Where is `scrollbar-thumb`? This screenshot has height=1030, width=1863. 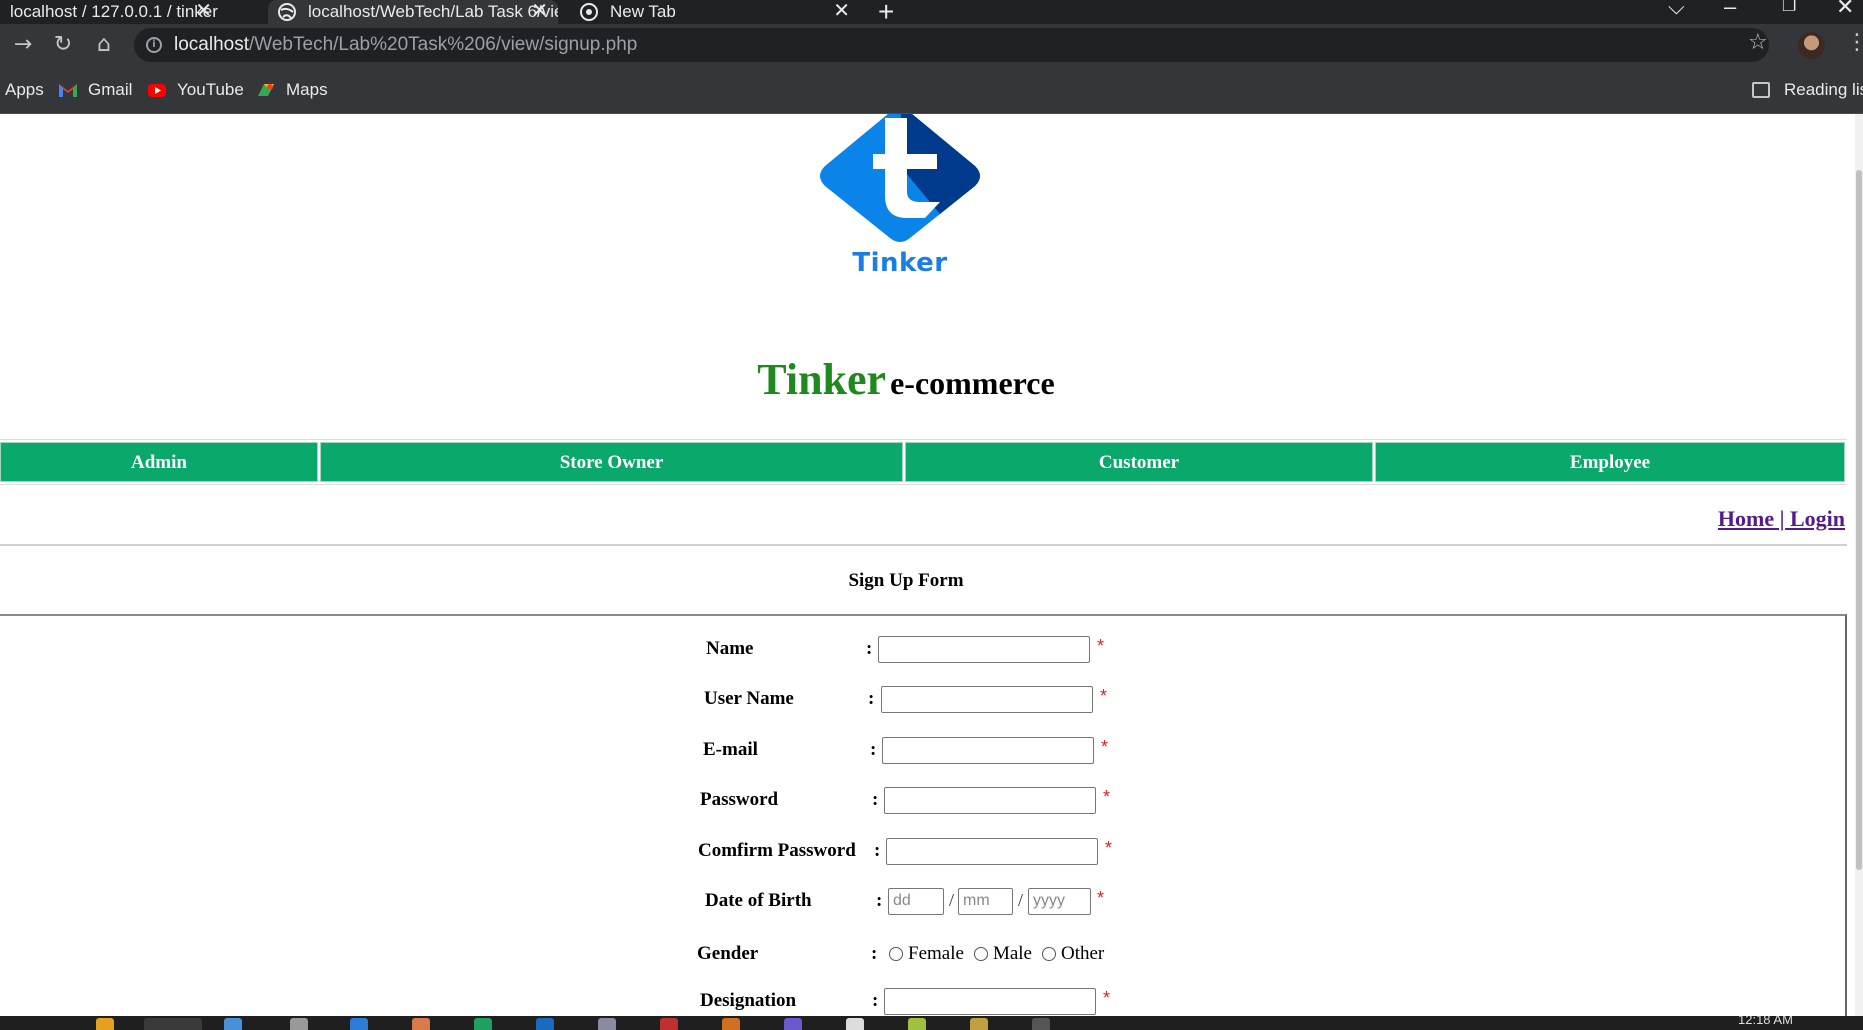 scrollbar-thumb is located at coordinates (1859, 520).